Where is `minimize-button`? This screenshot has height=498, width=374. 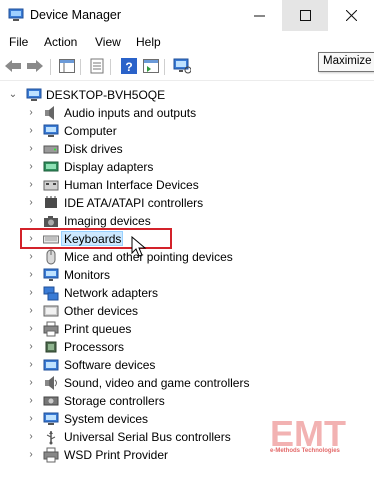 minimize-button is located at coordinates (259, 15).